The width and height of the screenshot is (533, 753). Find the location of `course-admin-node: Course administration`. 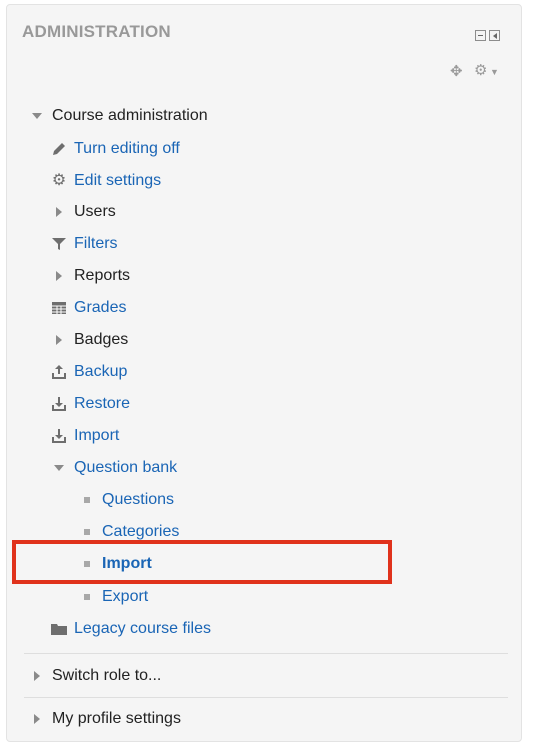

course-admin-node: Course administration is located at coordinates (120, 116).